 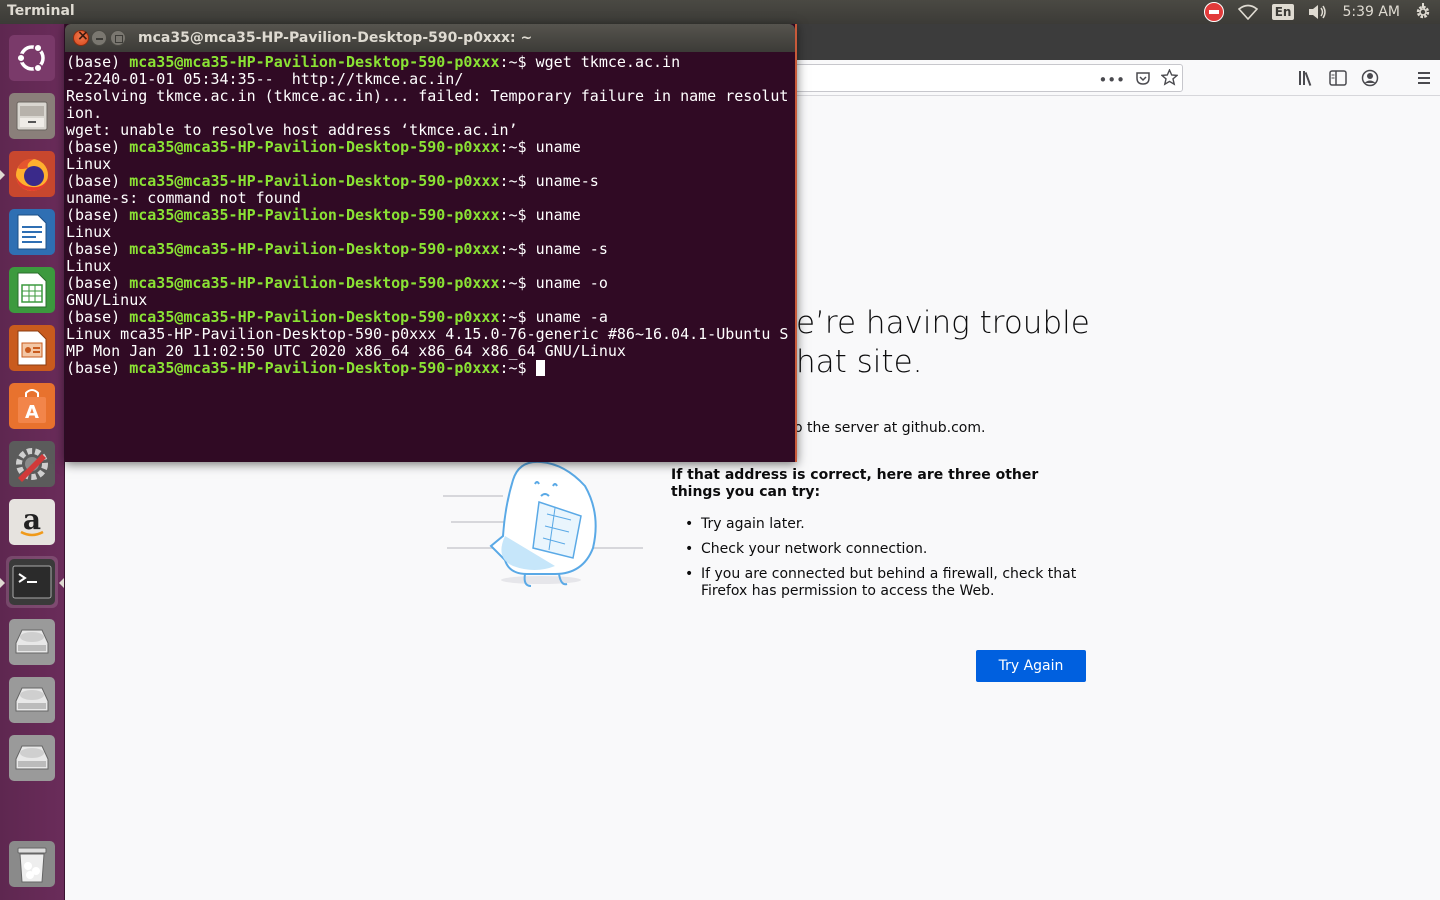 What do you see at coordinates (1318, 12) in the screenshot?
I see `volume-icon` at bounding box center [1318, 12].